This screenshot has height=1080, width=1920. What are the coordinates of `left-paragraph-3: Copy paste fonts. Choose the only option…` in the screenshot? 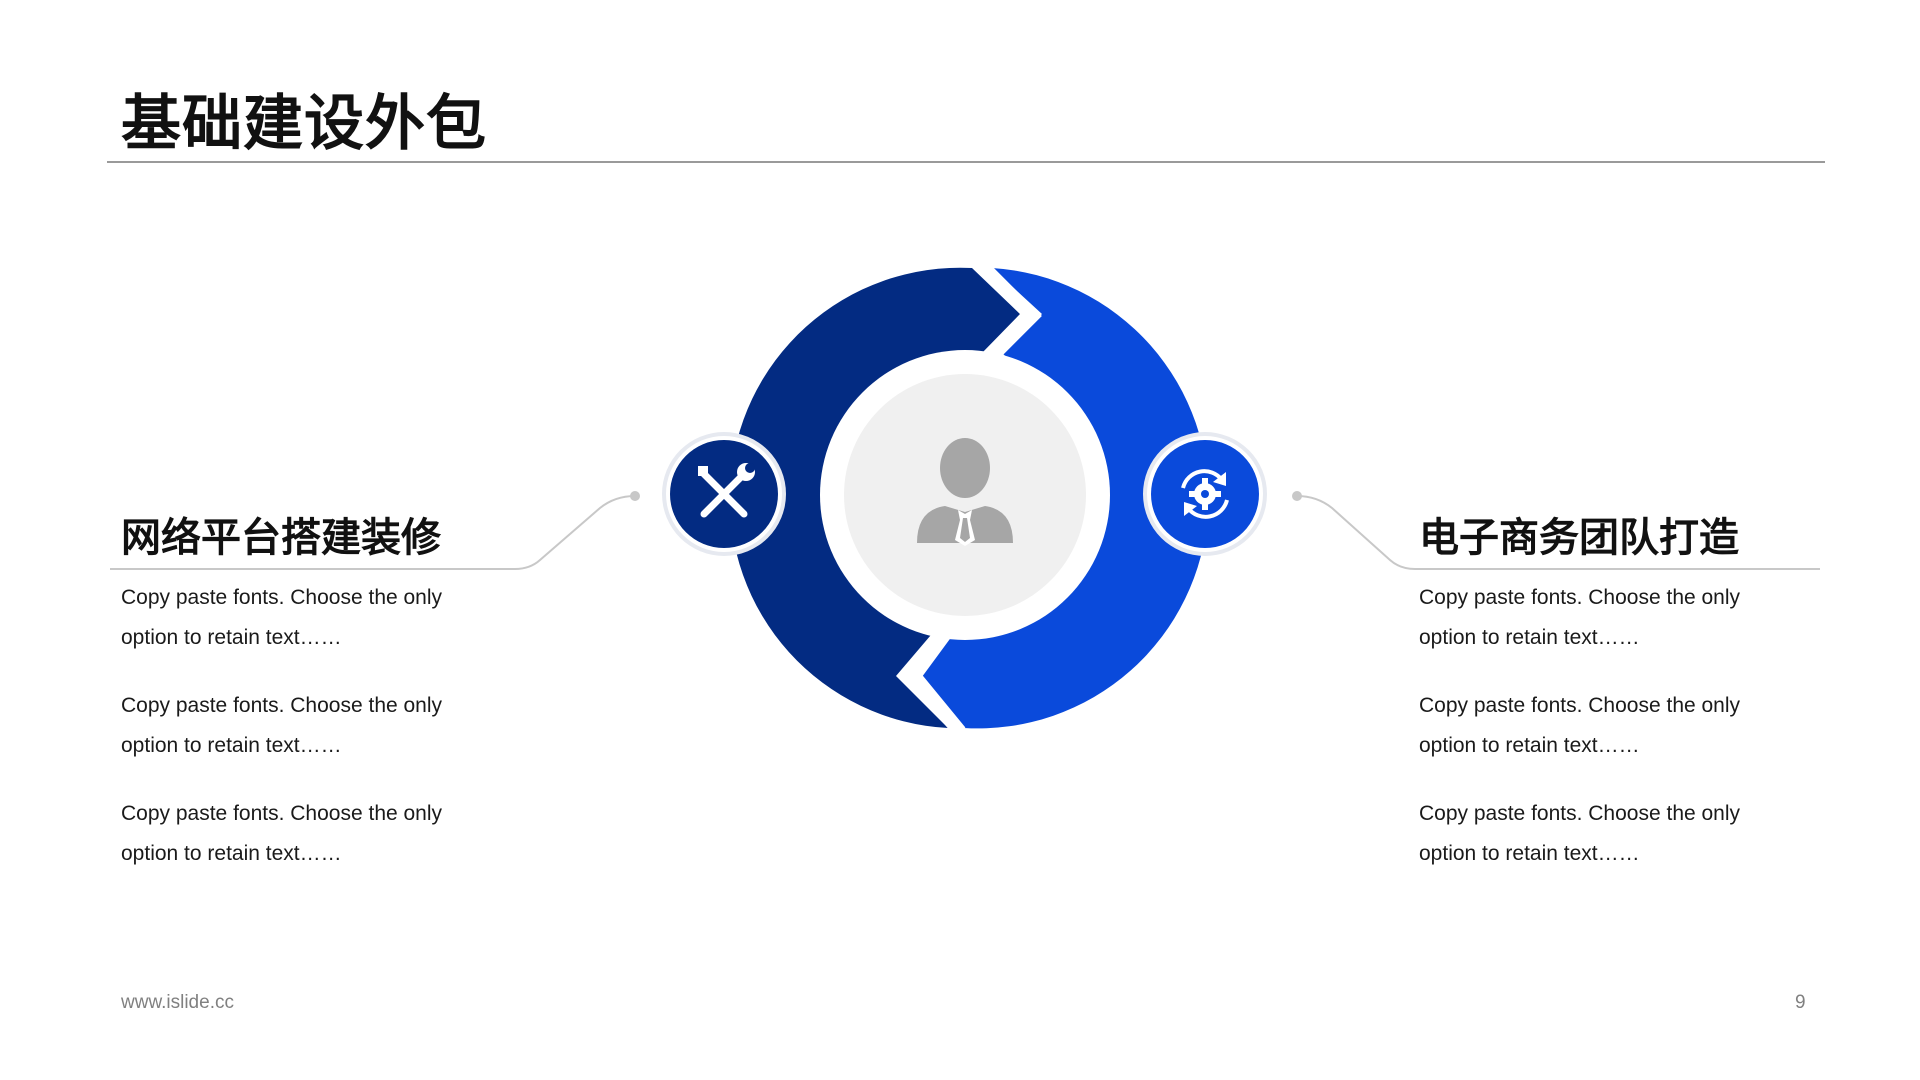 It's located at (282, 833).